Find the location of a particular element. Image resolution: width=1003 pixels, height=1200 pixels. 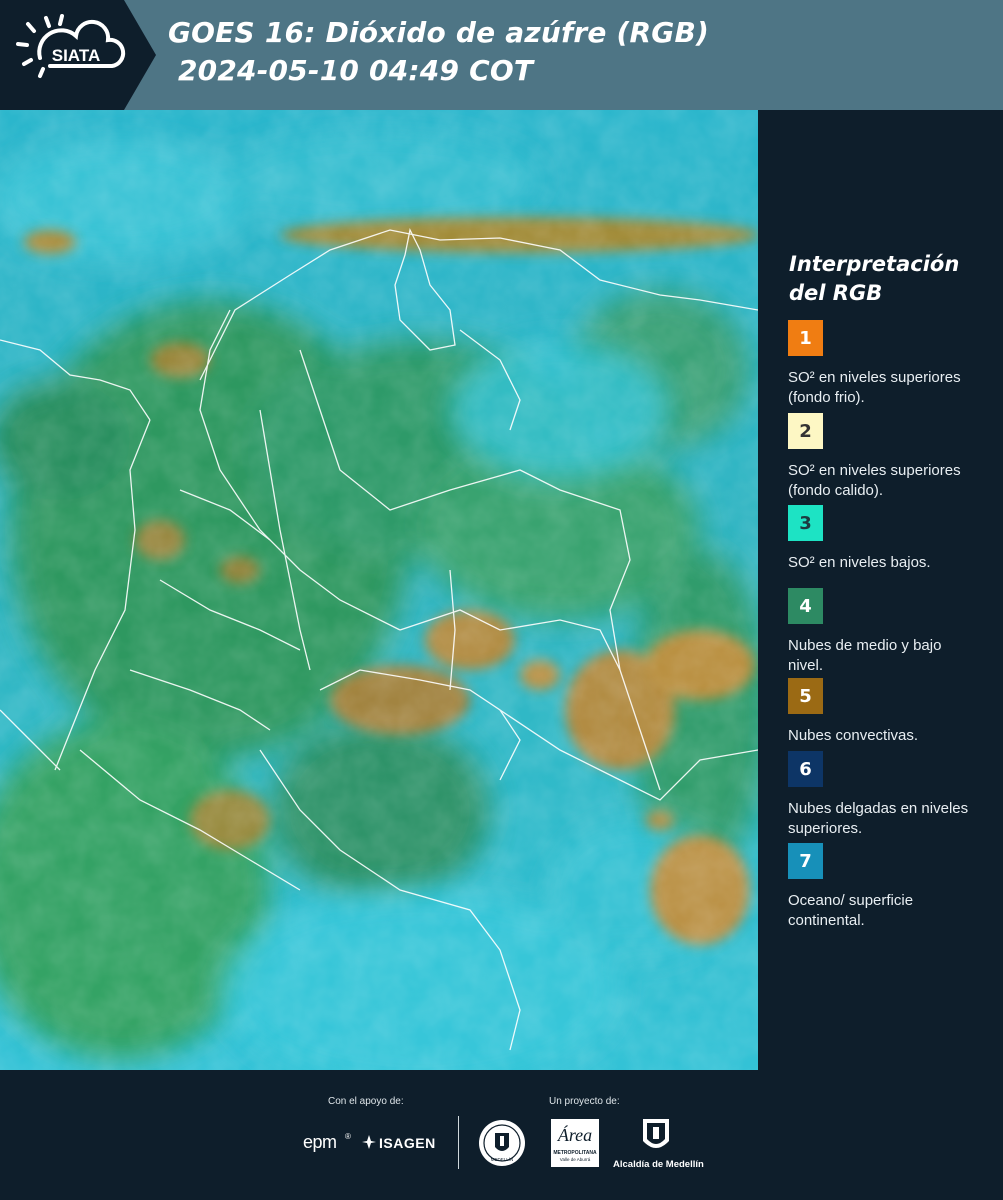

medellin-seal-text: MEDELLÍN is located at coordinates (502, 1159).